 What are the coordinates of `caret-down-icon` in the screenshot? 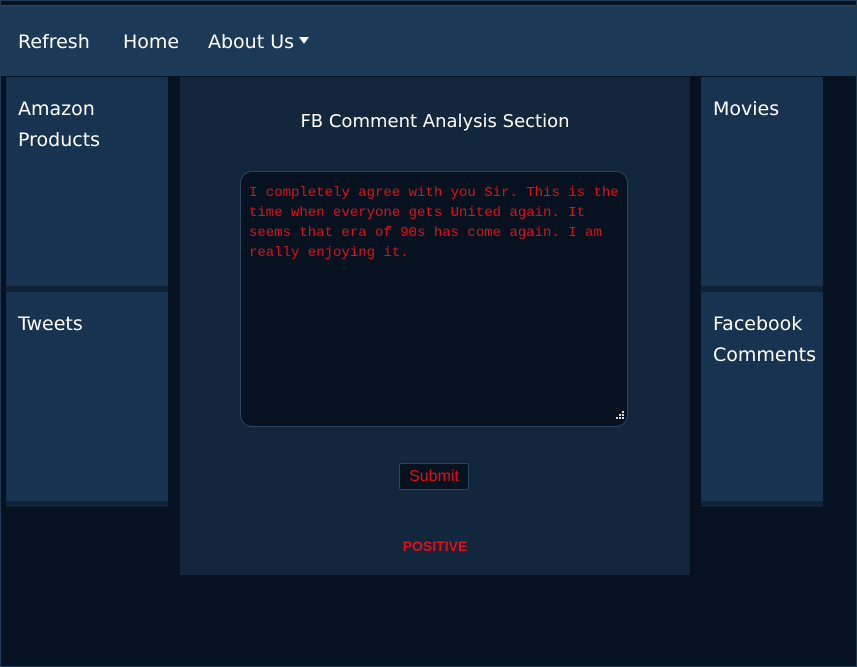 It's located at (304, 40).